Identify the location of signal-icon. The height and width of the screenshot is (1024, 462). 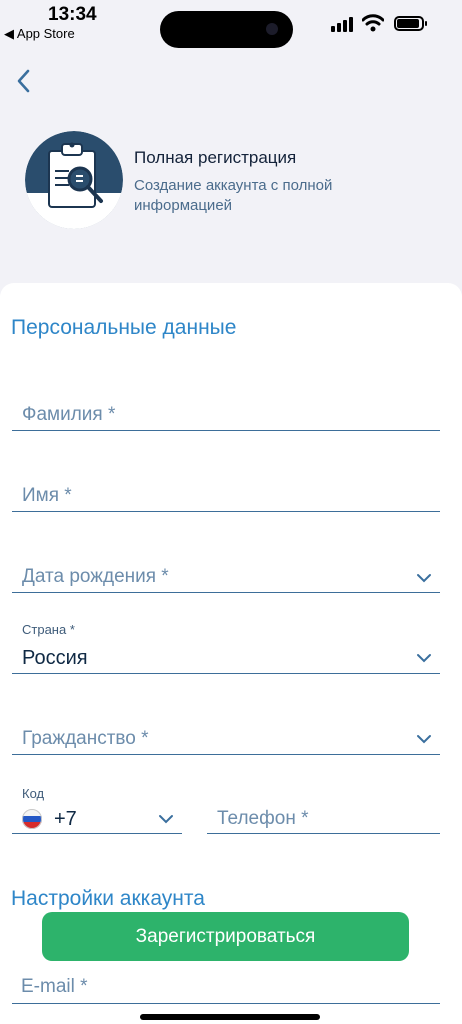
(343, 24).